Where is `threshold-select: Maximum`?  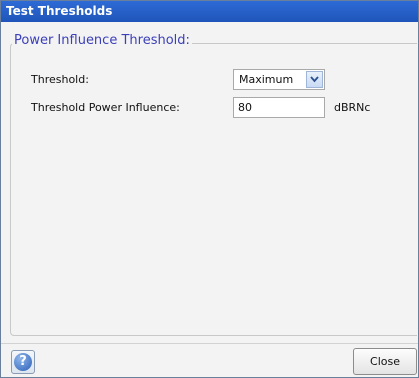 threshold-select: Maximum is located at coordinates (279, 79).